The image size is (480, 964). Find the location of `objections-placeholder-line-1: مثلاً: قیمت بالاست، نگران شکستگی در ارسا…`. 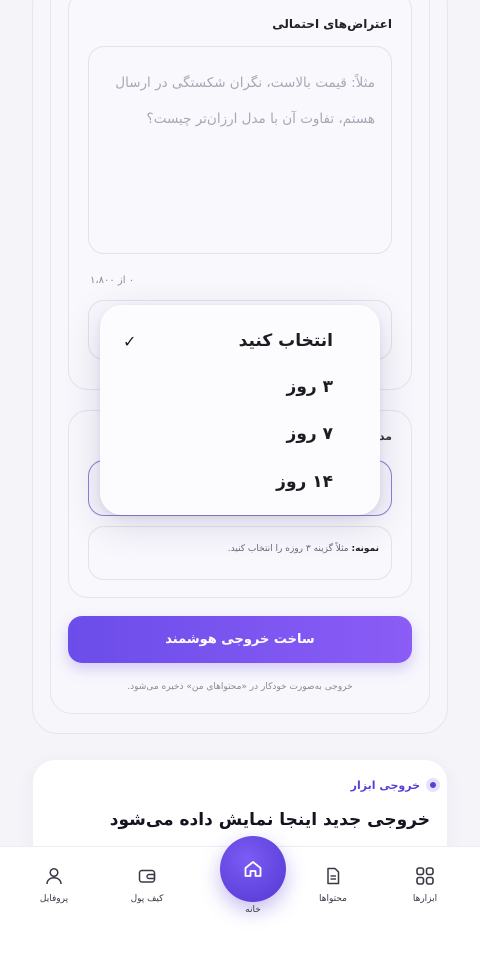

objections-placeholder-line-1: مثلاً: قیمت بالاست، نگران شکستگی در ارسا… is located at coordinates (245, 83).